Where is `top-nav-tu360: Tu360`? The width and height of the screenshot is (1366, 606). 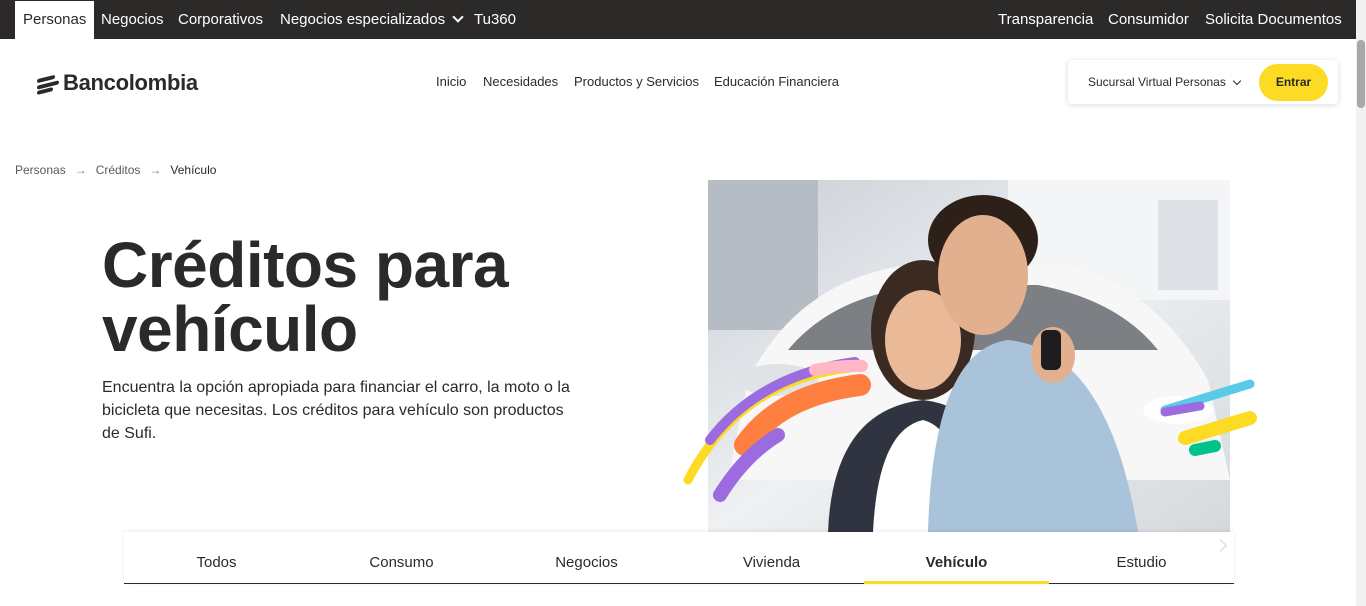 top-nav-tu360: Tu360 is located at coordinates (495, 19).